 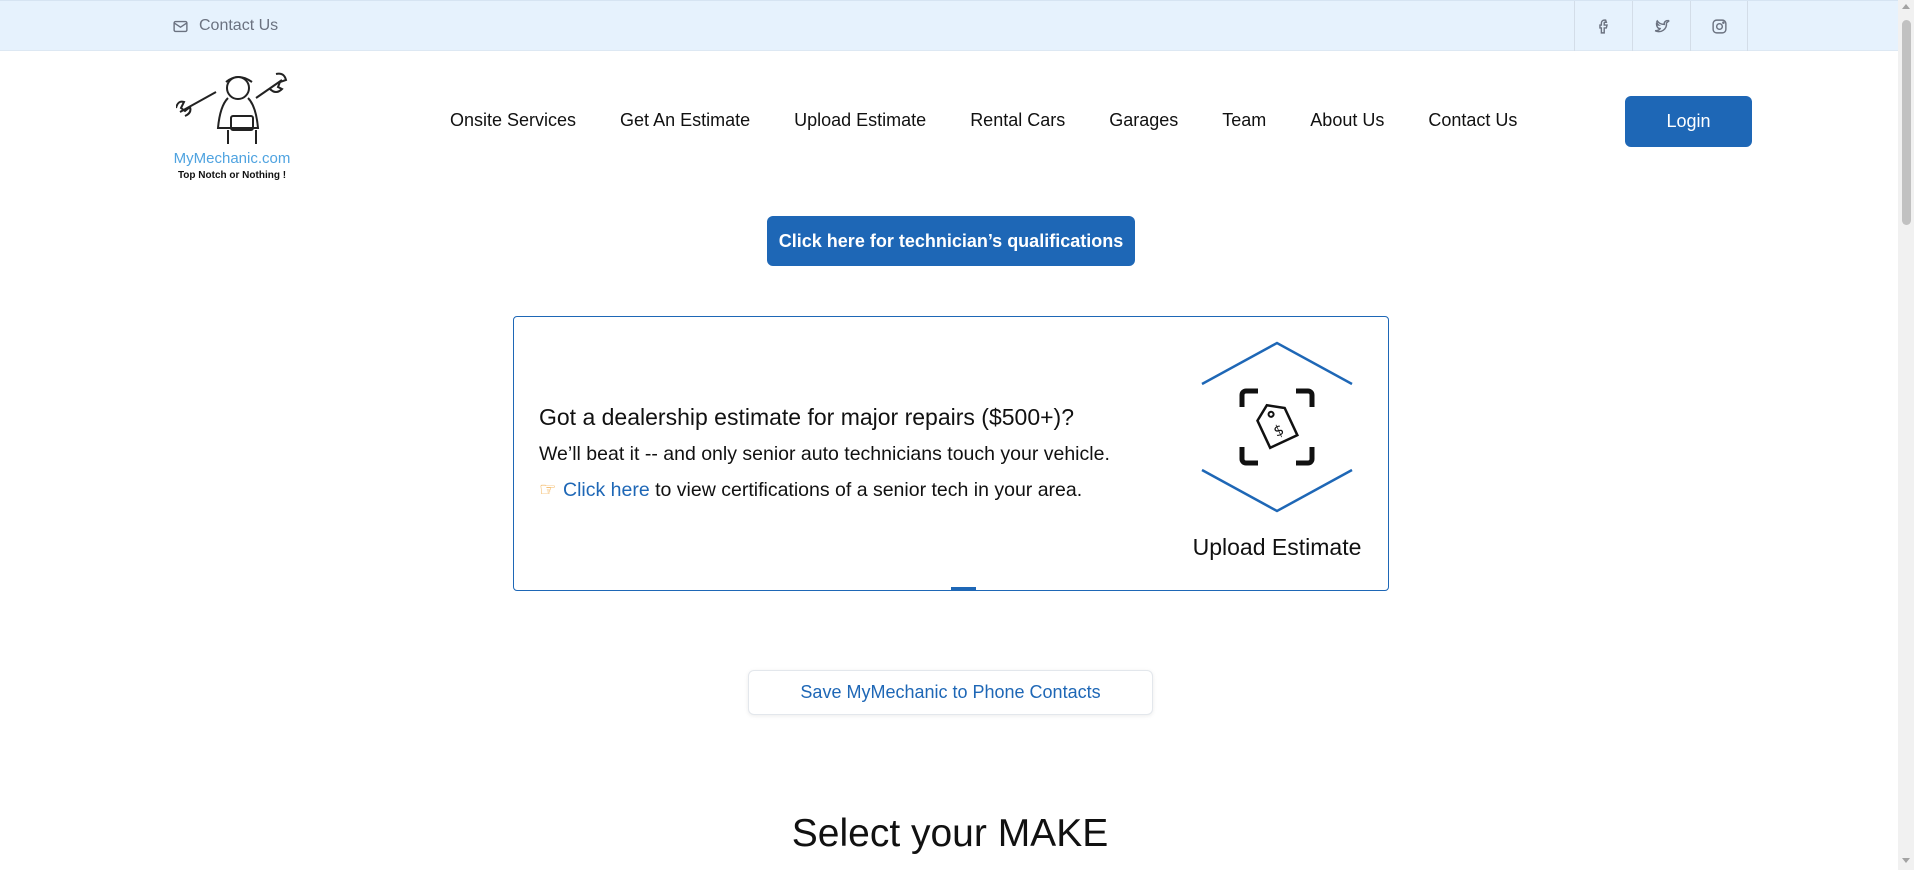 What do you see at coordinates (239, 25) in the screenshot?
I see `topbar-contact-label: Contact Us` at bounding box center [239, 25].